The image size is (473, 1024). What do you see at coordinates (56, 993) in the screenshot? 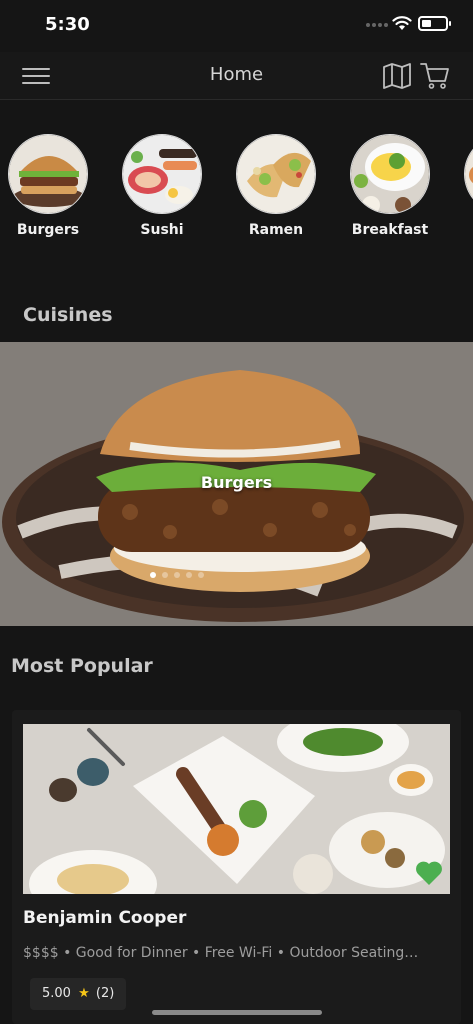
I see `rating-value: 5.00` at bounding box center [56, 993].